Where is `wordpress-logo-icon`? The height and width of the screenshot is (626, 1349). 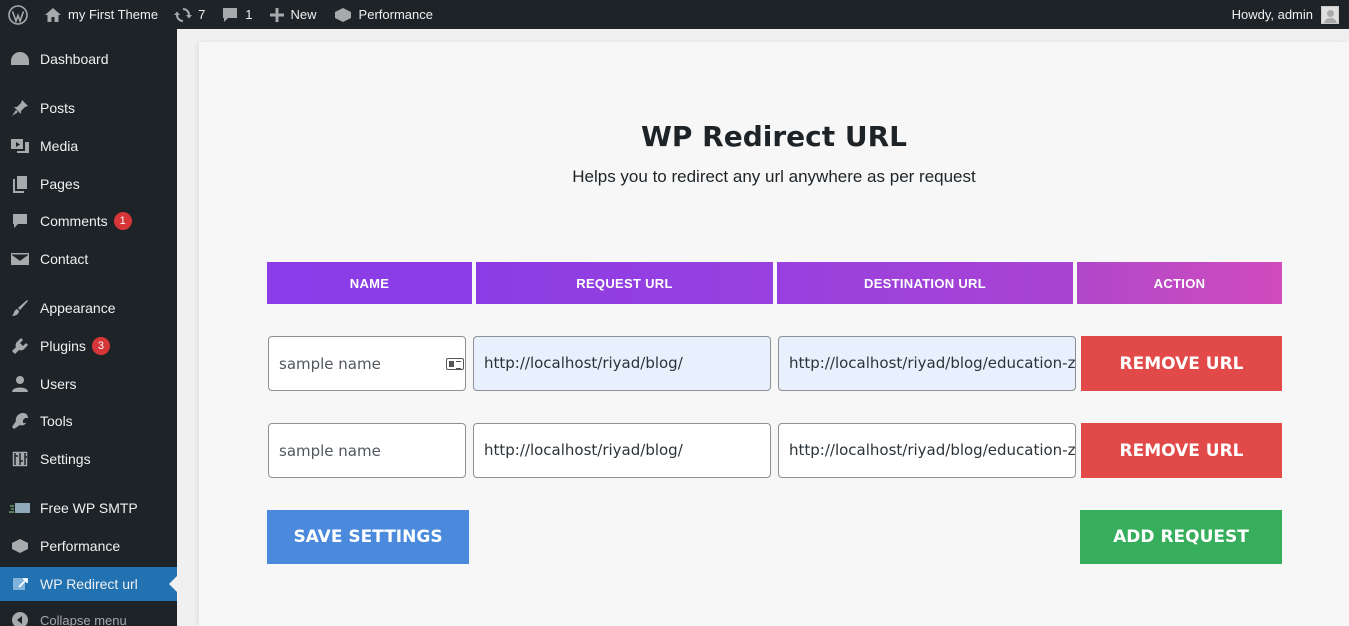
wordpress-logo-icon is located at coordinates (18, 14).